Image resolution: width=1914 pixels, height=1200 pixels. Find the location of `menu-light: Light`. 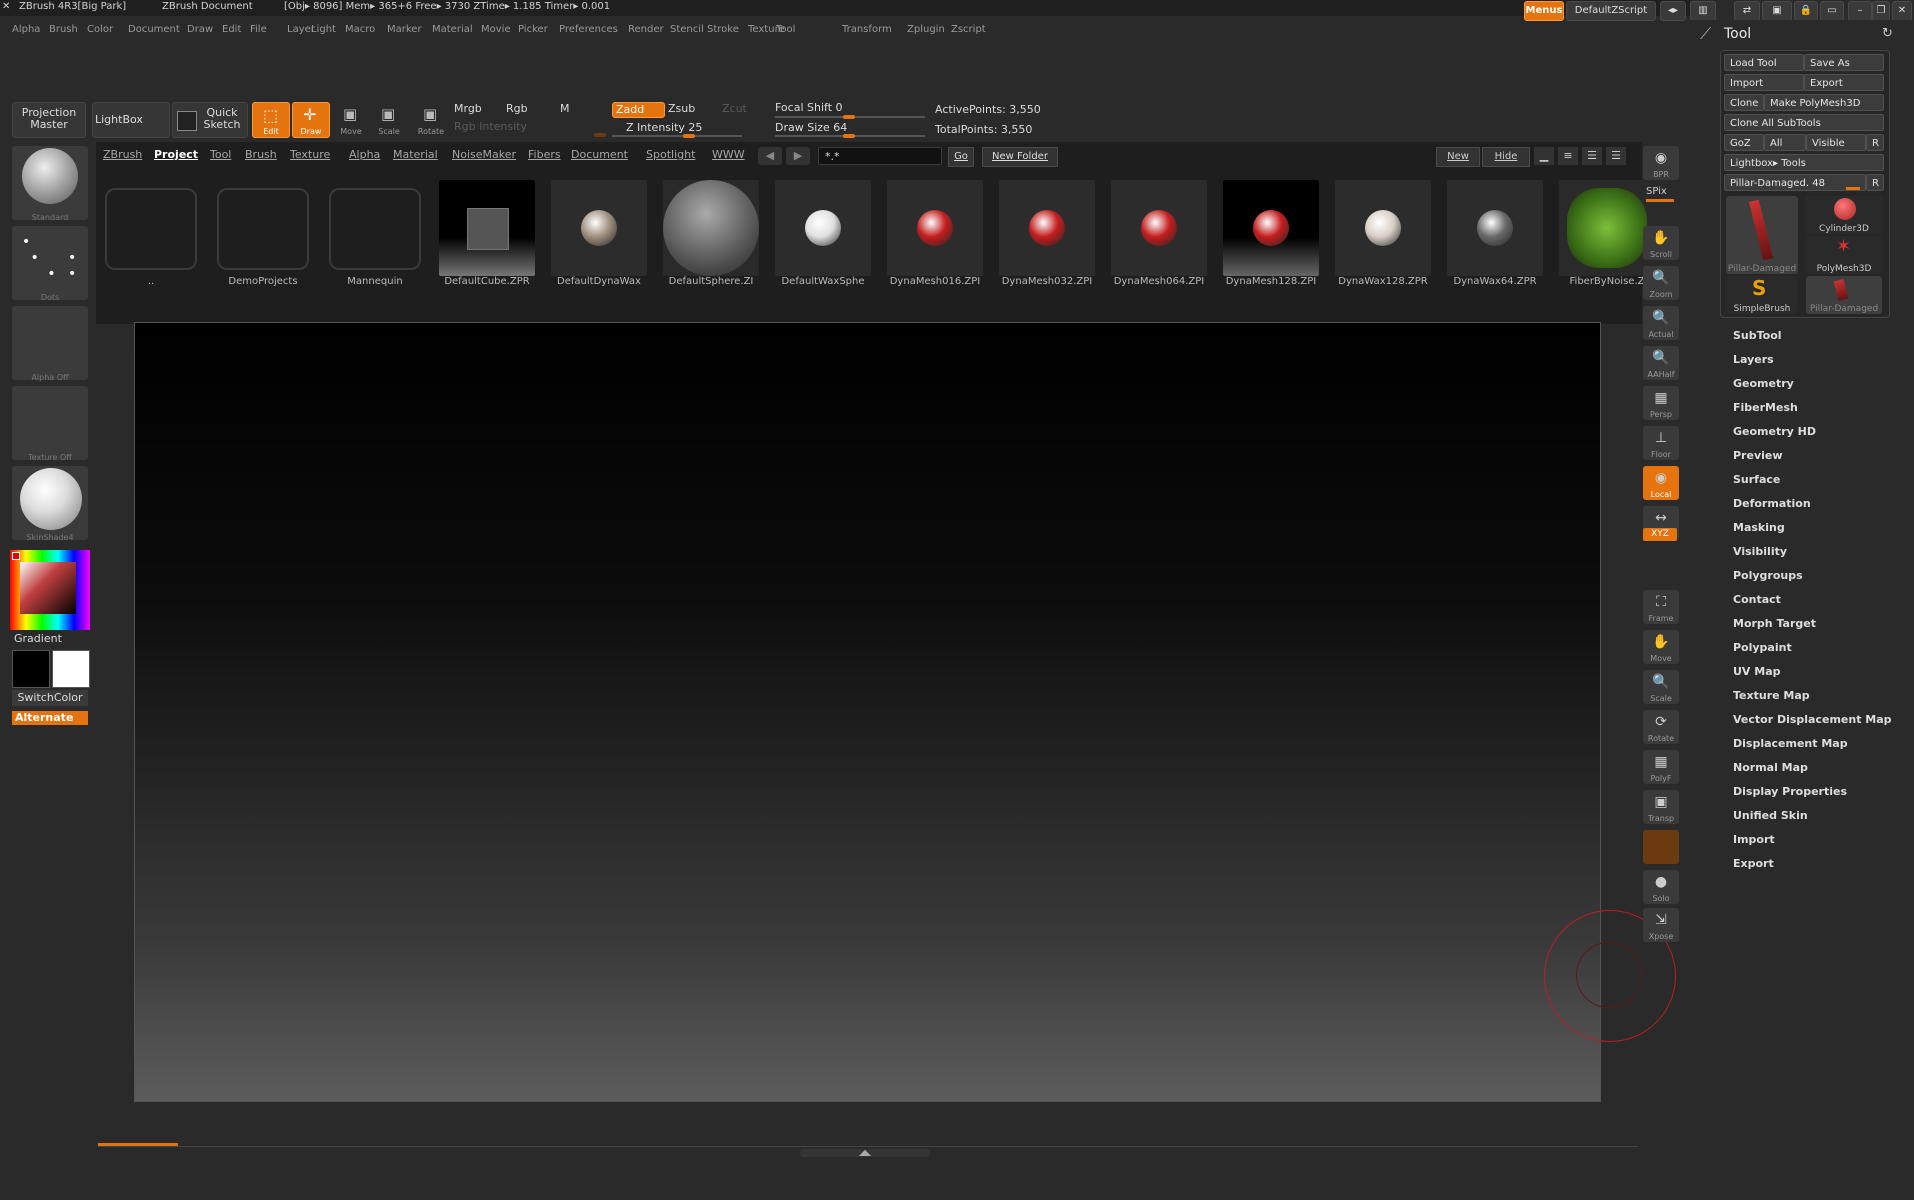

menu-light: Light is located at coordinates (323, 29).